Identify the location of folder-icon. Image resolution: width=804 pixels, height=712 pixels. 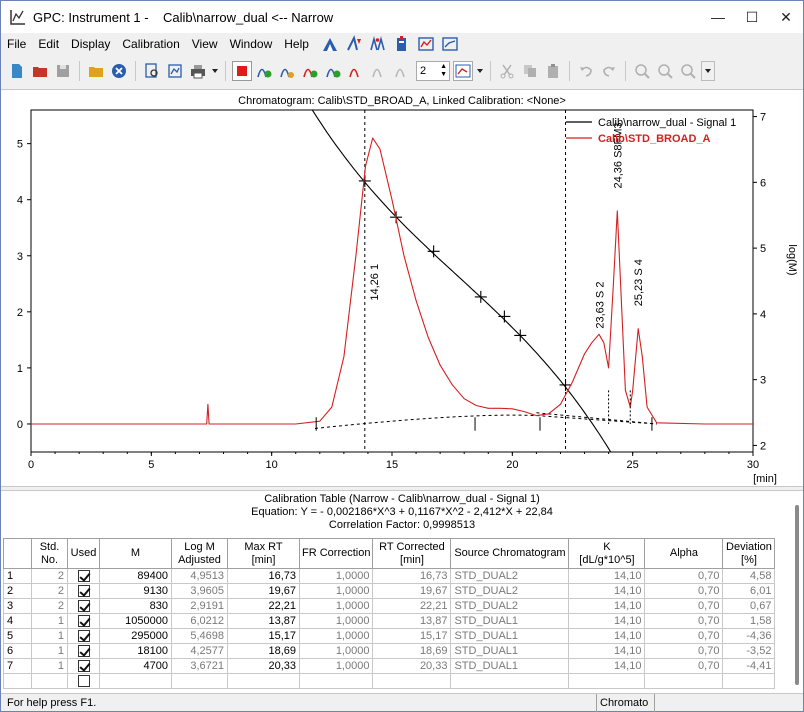
(96, 71).